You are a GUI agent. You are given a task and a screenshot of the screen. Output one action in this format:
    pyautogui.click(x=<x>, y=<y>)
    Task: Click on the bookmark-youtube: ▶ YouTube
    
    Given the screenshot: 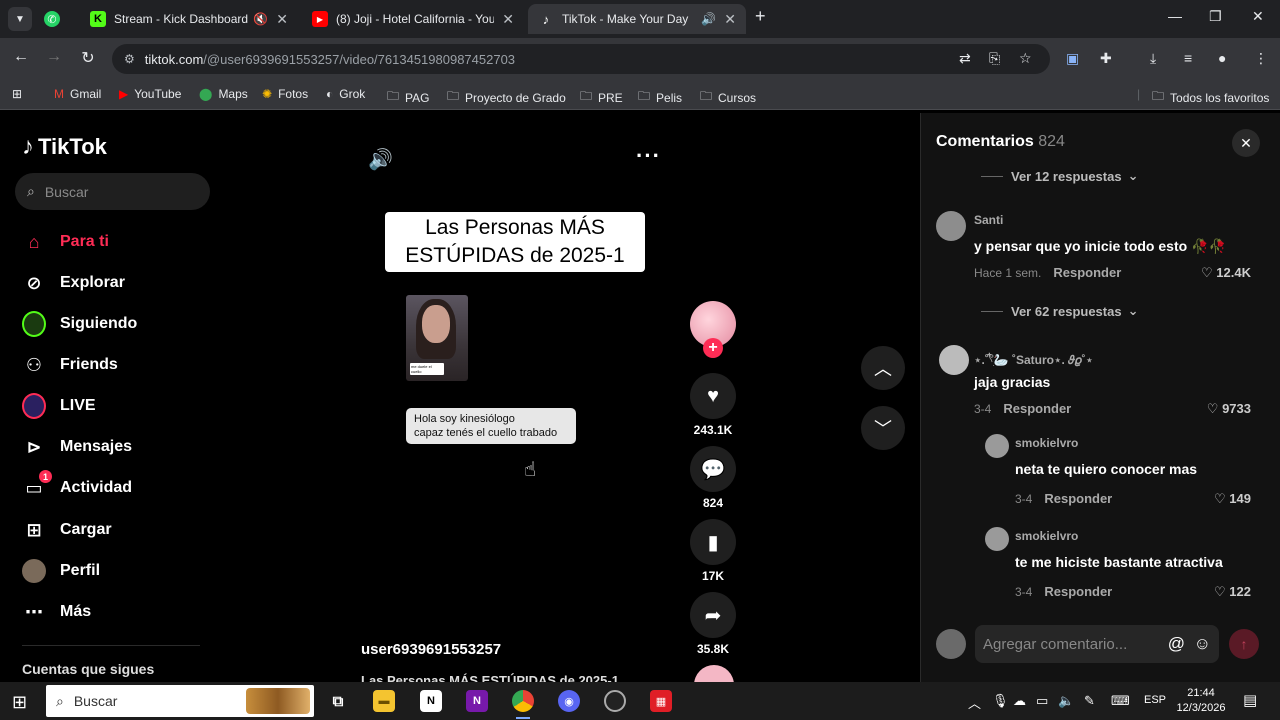 What is the action you would take?
    pyautogui.click(x=150, y=94)
    